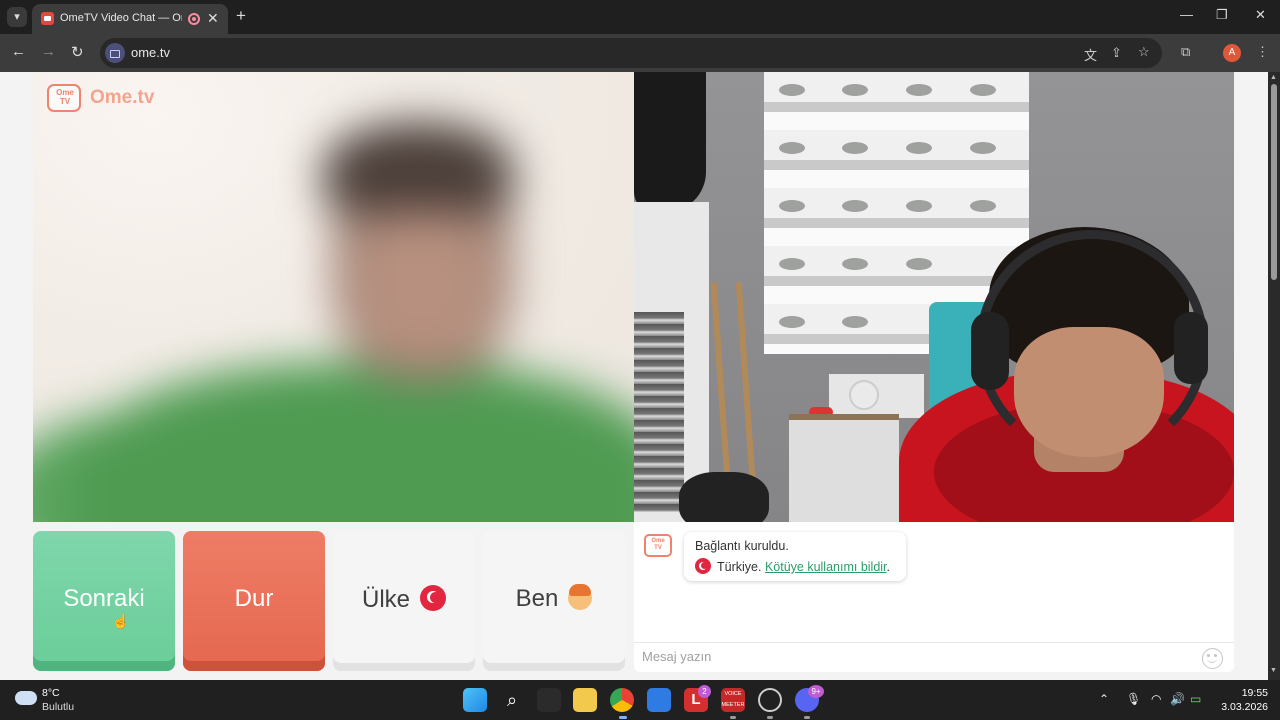  What do you see at coordinates (580, 597) in the screenshot?
I see `boy-avatar-icon` at bounding box center [580, 597].